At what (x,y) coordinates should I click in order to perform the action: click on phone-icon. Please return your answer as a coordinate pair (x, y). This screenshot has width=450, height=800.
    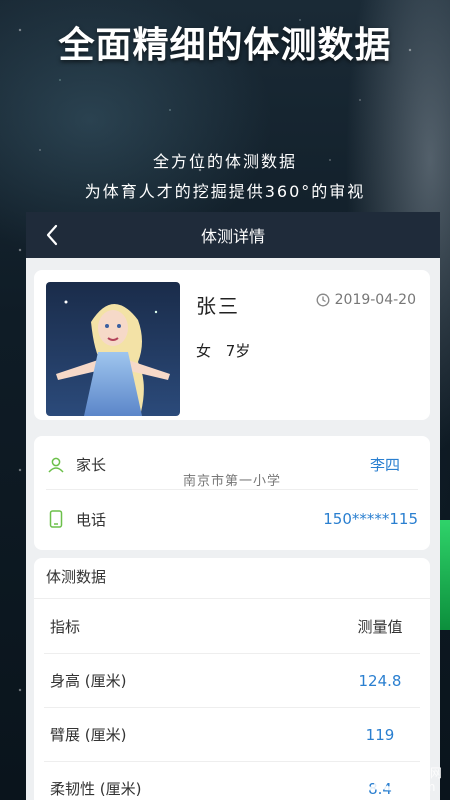
    Looking at the image, I should click on (56, 519).